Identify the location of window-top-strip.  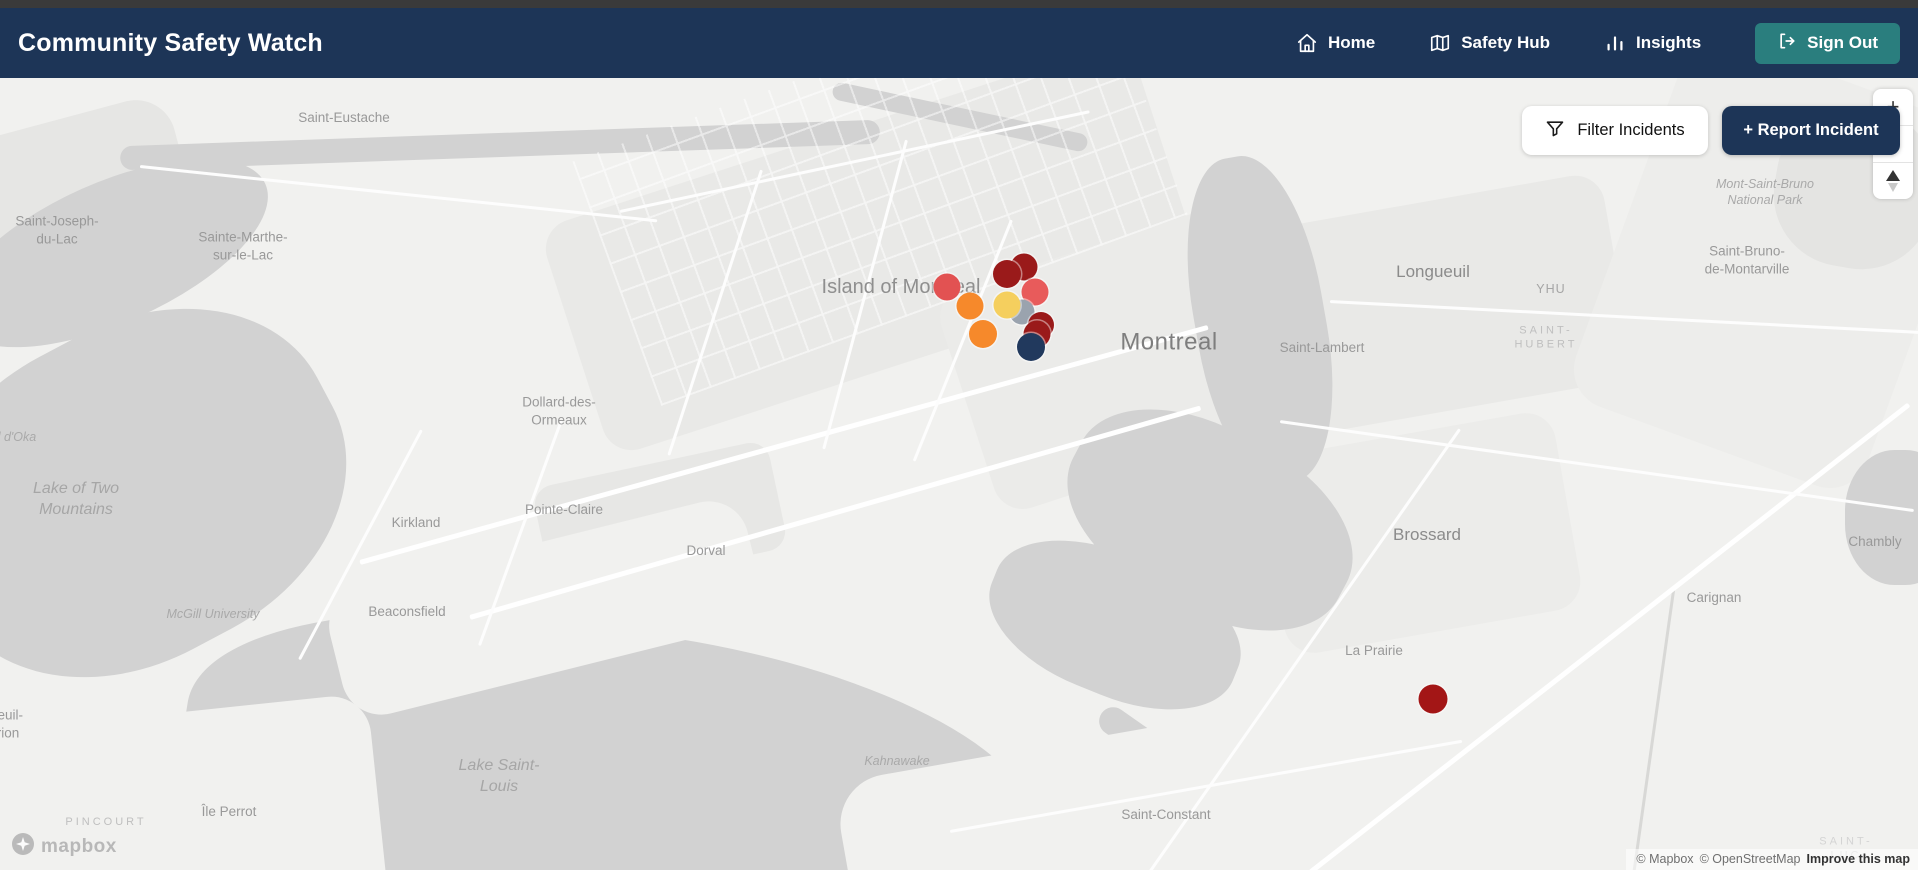
(959, 4).